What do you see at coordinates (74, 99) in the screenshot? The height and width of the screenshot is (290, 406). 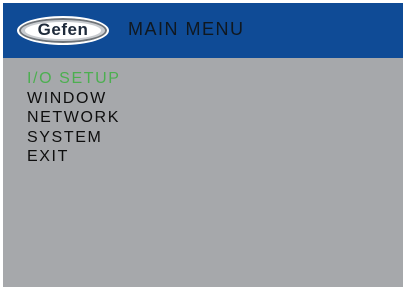 I see `menu-item-window: WINDOW` at bounding box center [74, 99].